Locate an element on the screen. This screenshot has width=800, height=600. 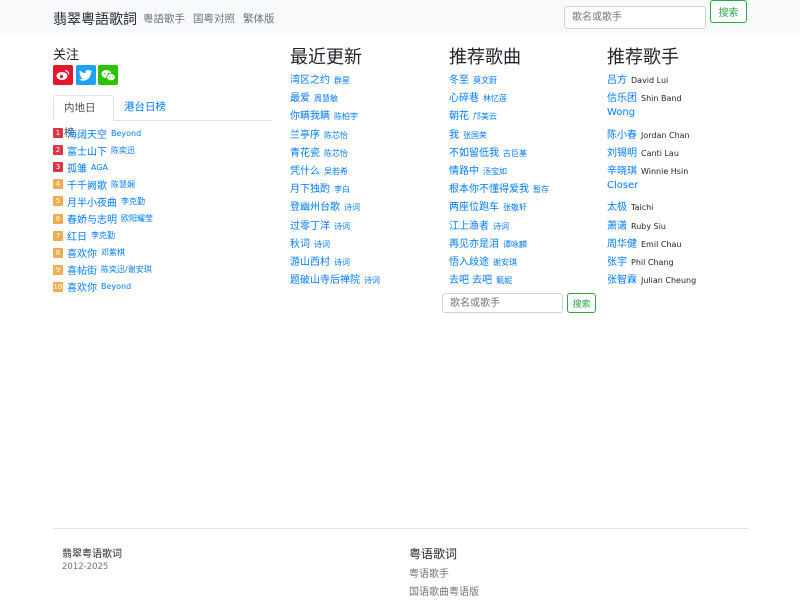
singer-item: 萧潇 Ruby Siu is located at coordinates (636, 225).